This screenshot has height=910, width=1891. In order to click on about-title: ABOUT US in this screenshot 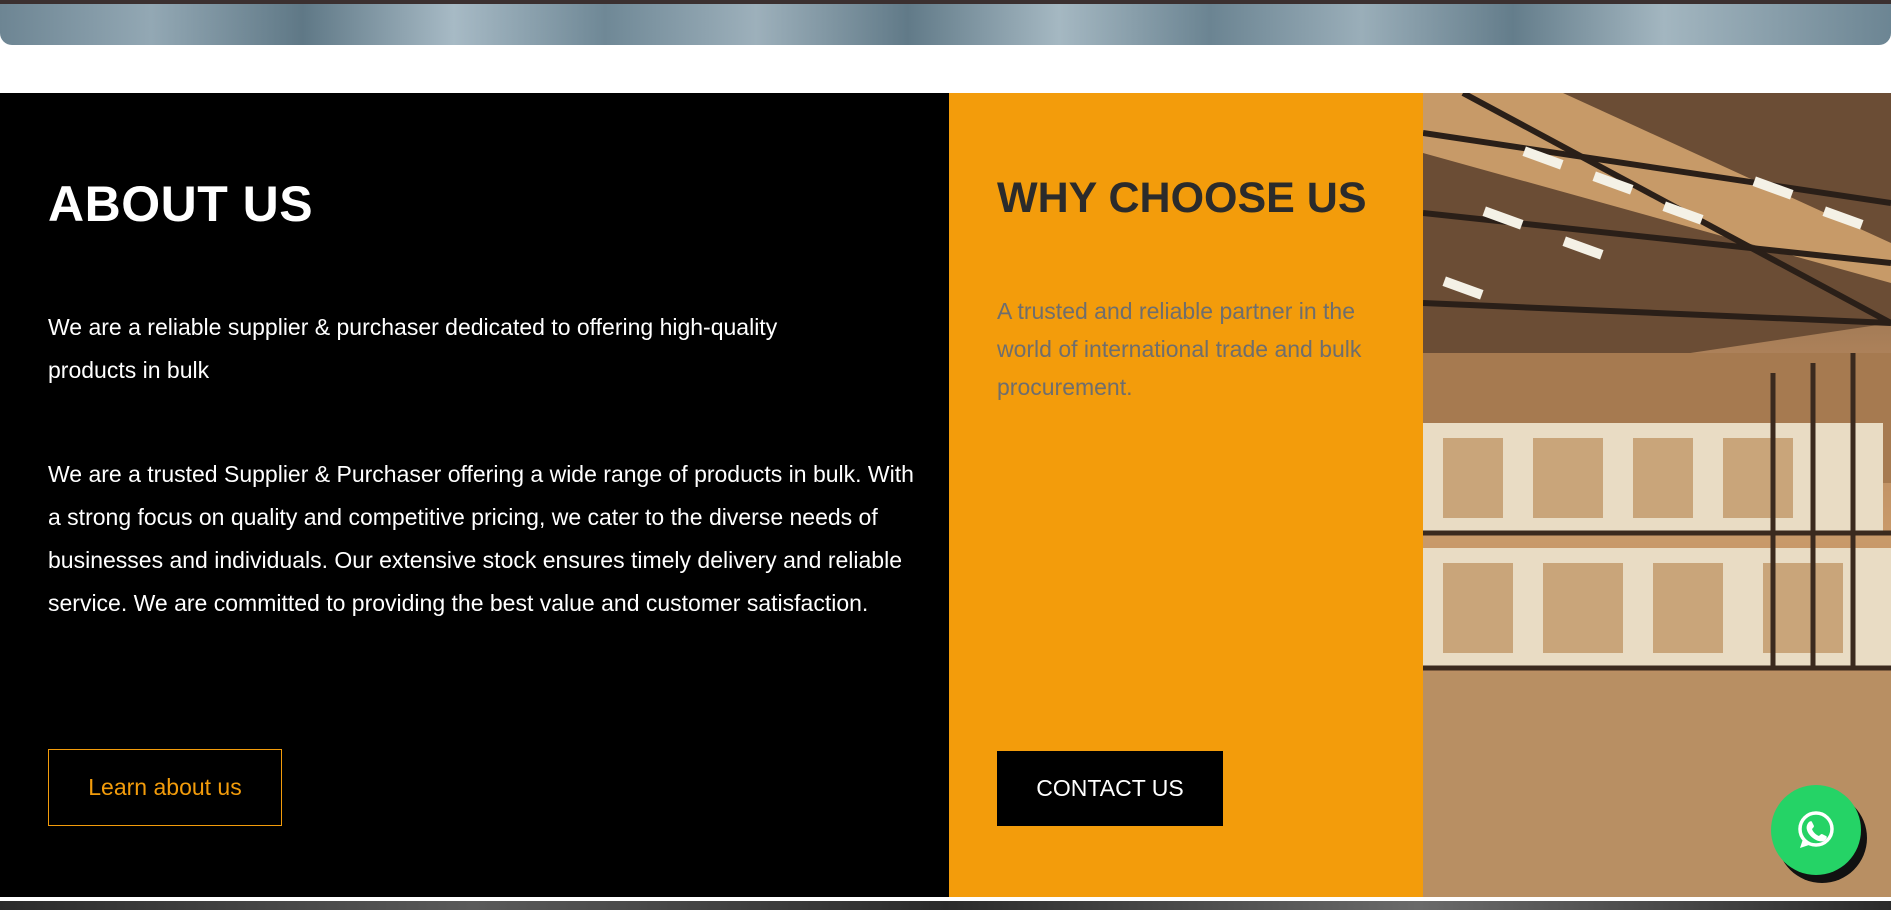, I will do `click(181, 204)`.